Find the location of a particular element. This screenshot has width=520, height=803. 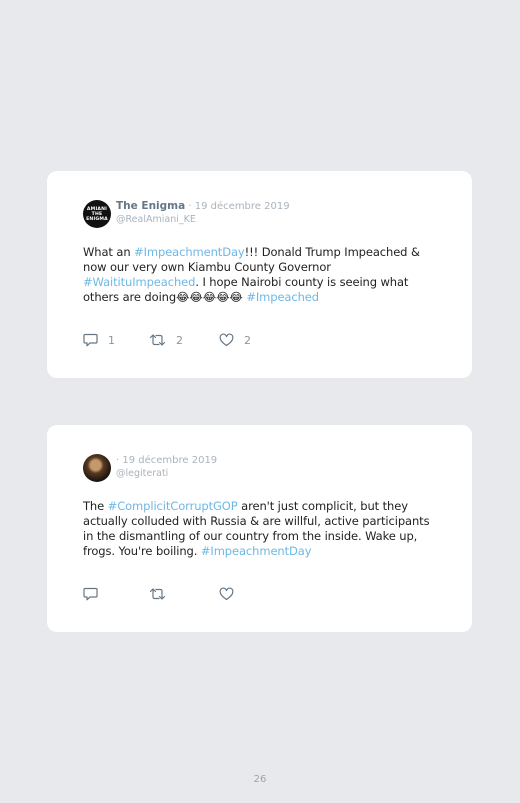

like-button: 2 is located at coordinates (235, 340).